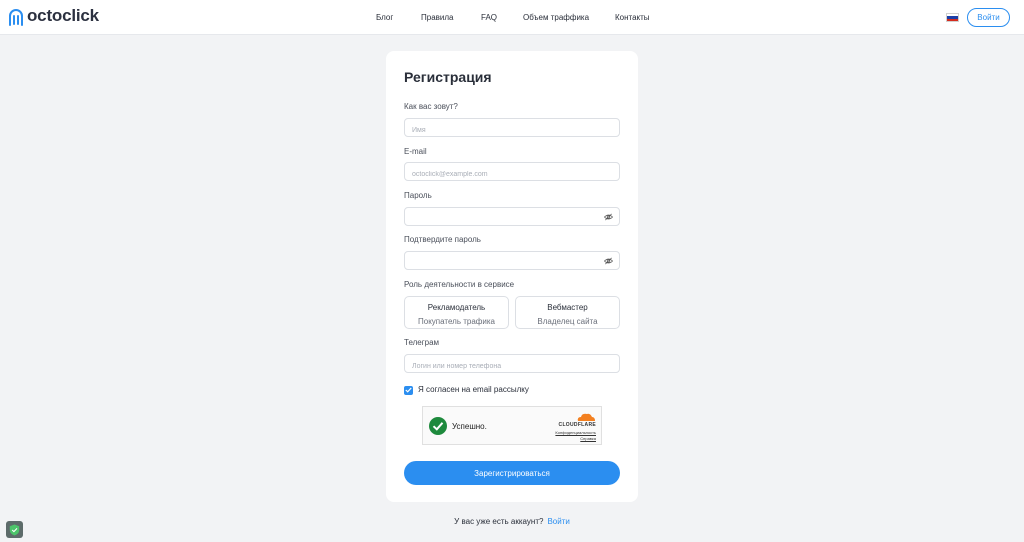 This screenshot has height=542, width=1024. I want to click on main-nav: Блог Правила FAQ Объем траффика Контакты, so click(513, 18).